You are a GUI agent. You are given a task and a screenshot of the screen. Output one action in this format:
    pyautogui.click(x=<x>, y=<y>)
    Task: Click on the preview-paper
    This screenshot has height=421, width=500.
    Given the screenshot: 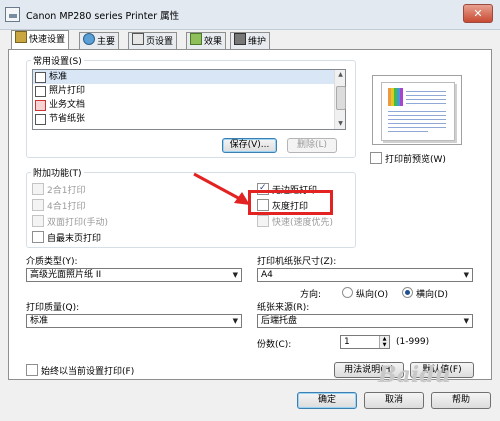 What is the action you would take?
    pyautogui.click(x=418, y=111)
    